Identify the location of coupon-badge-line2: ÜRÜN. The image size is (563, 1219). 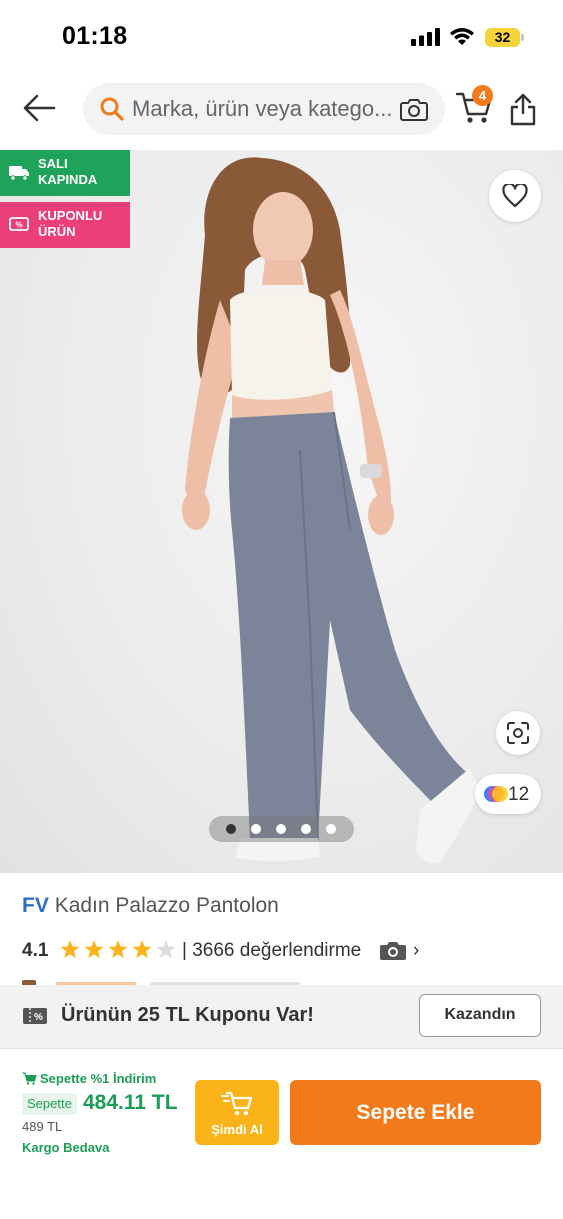
(57, 231).